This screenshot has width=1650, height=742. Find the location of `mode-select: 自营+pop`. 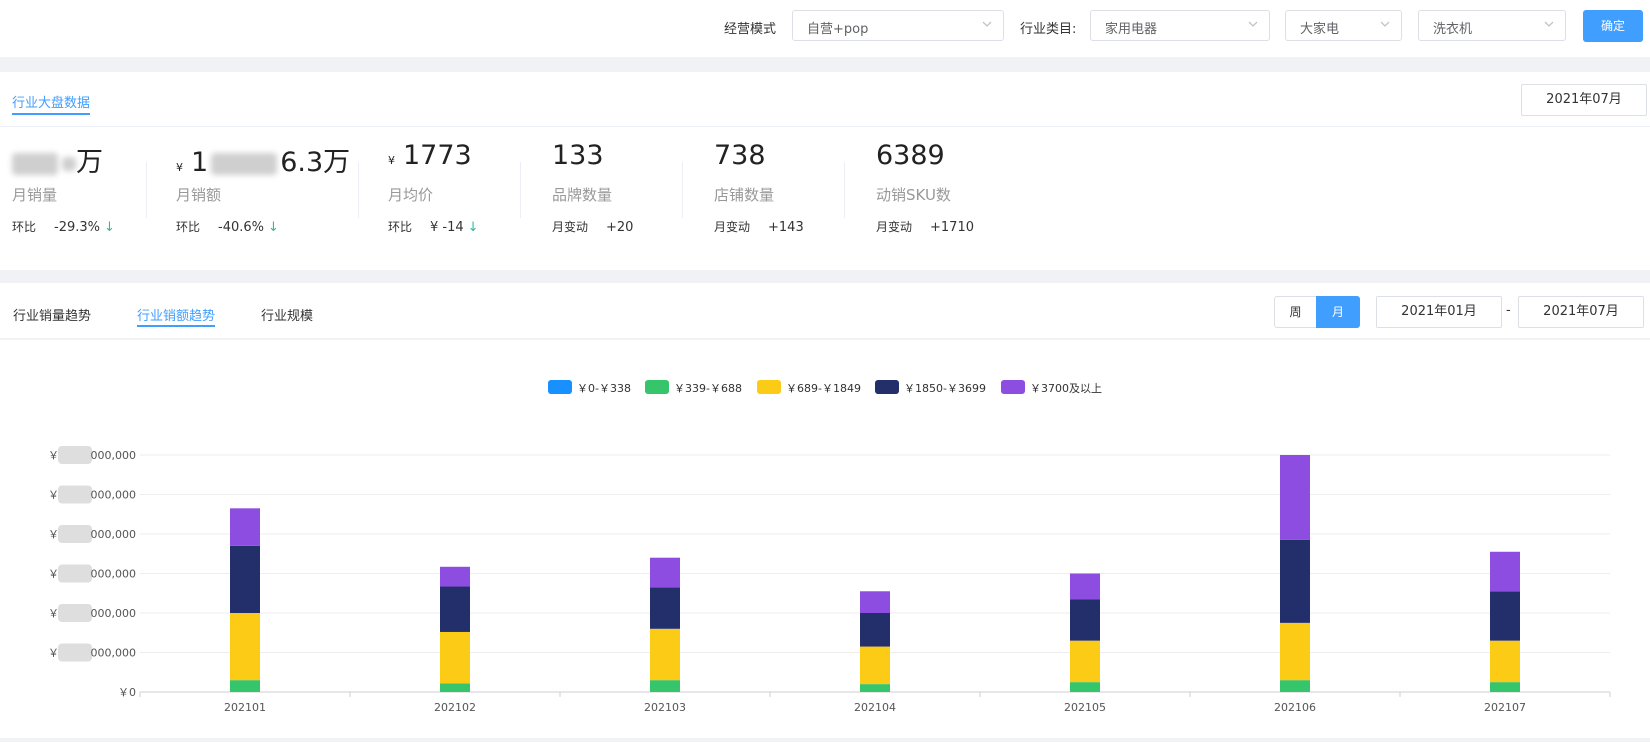

mode-select: 自营+pop is located at coordinates (898, 25).